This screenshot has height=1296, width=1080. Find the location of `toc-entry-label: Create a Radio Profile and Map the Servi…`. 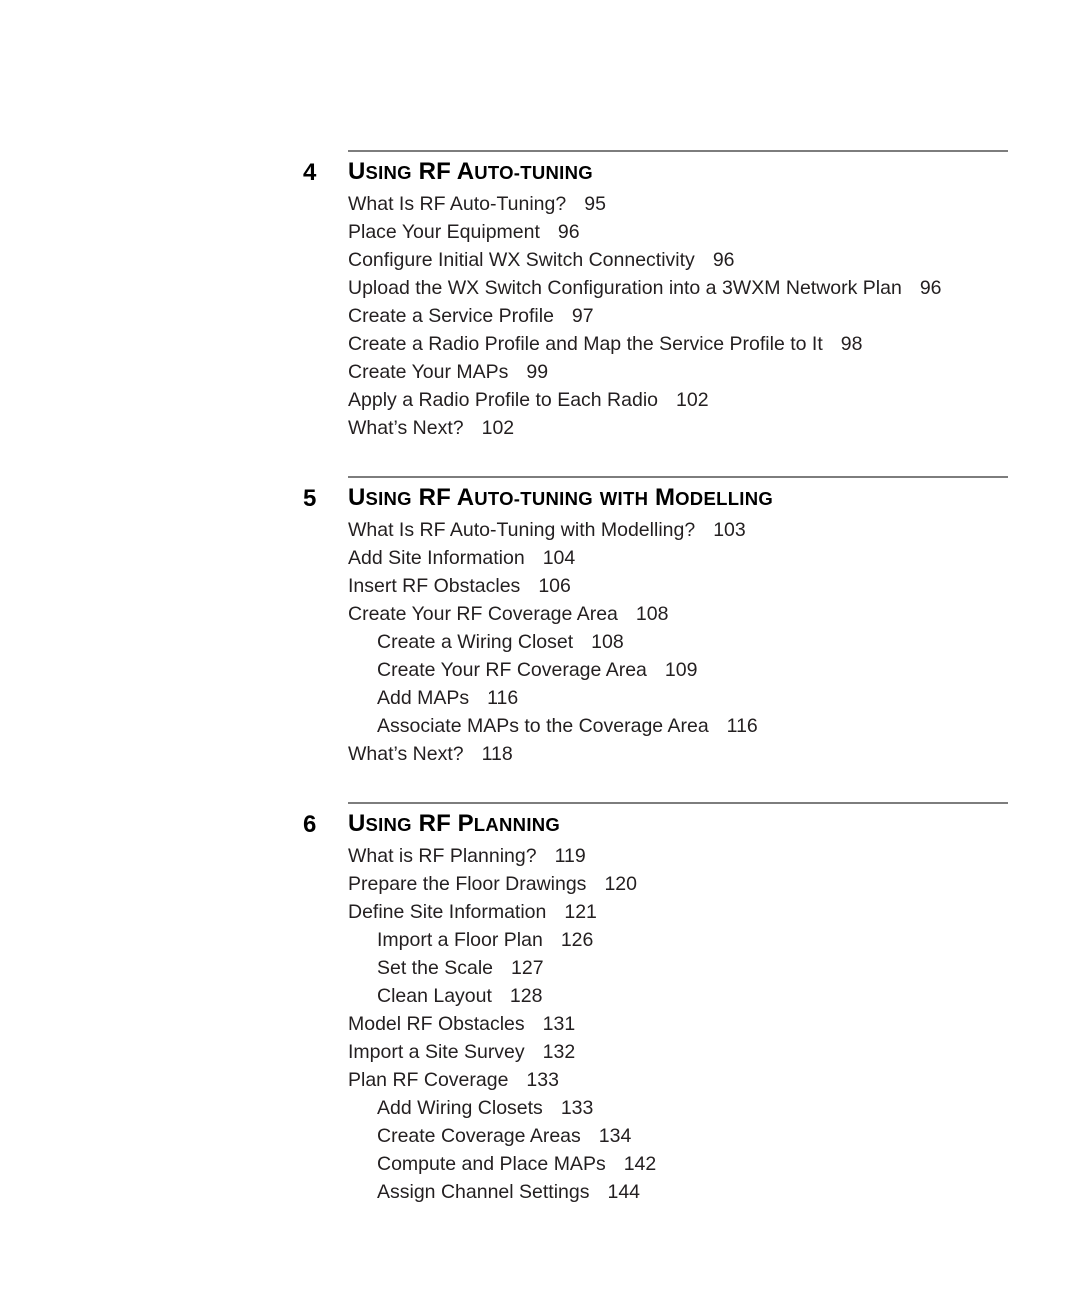

toc-entry-label: Create a Radio Profile and Map the Servi… is located at coordinates (585, 343).